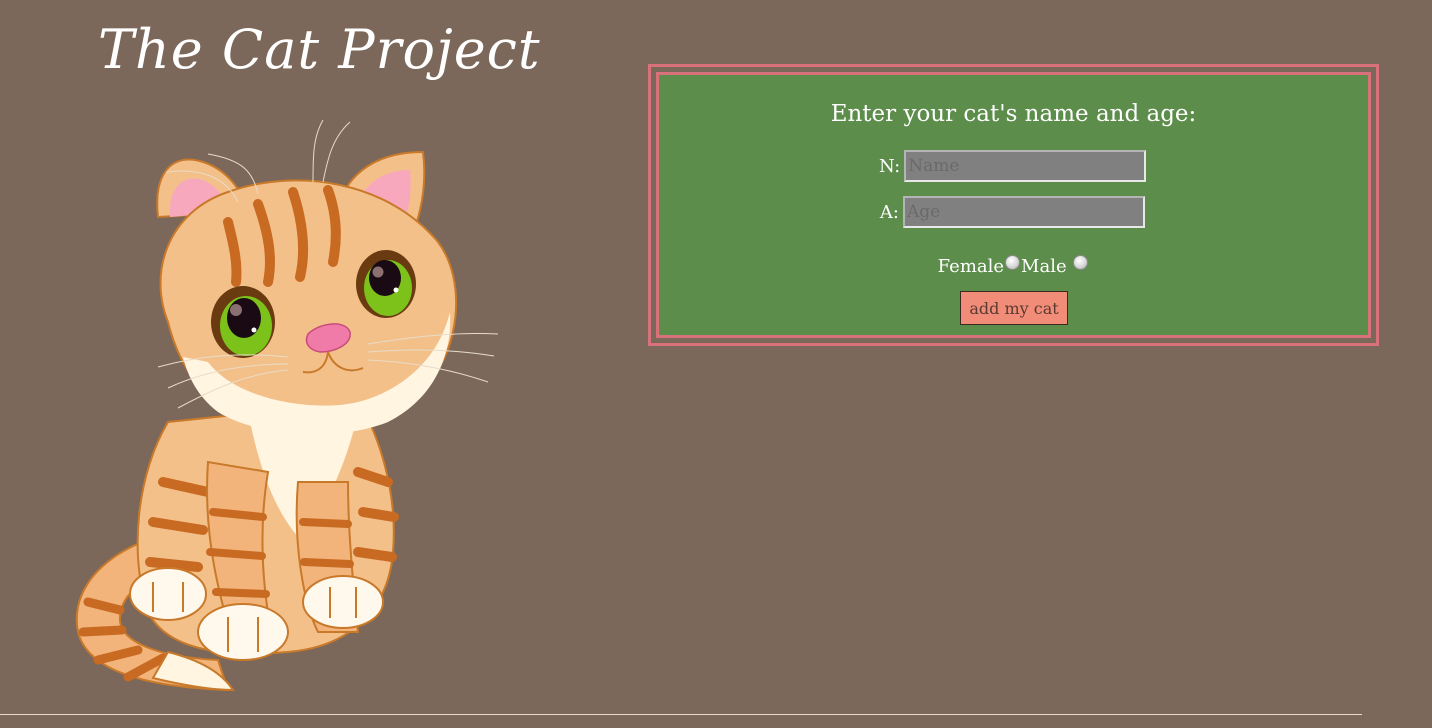 This screenshot has height=728, width=1432. I want to click on age-row: A:, so click(1012, 212).